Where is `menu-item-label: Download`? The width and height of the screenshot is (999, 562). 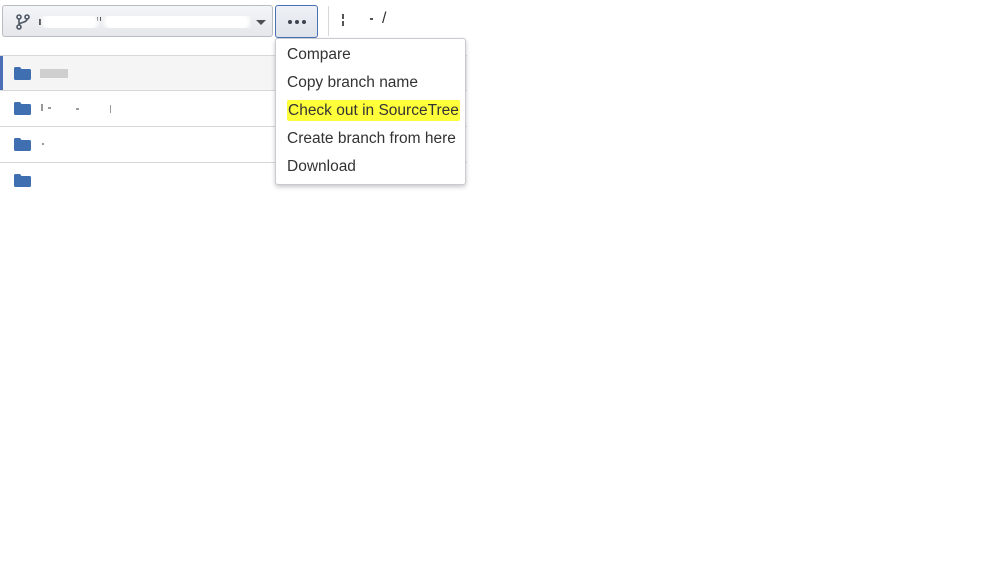 menu-item-label: Download is located at coordinates (321, 166).